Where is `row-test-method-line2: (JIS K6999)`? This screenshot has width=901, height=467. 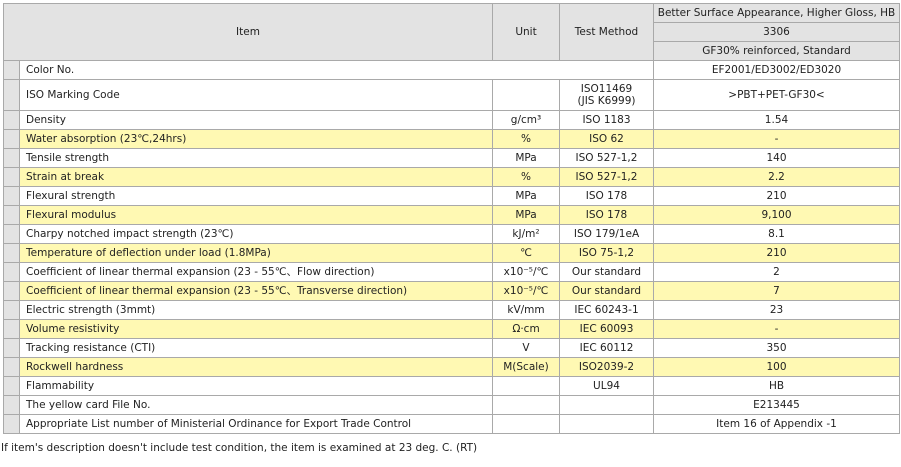
row-test-method-line2: (JIS K6999) is located at coordinates (606, 100).